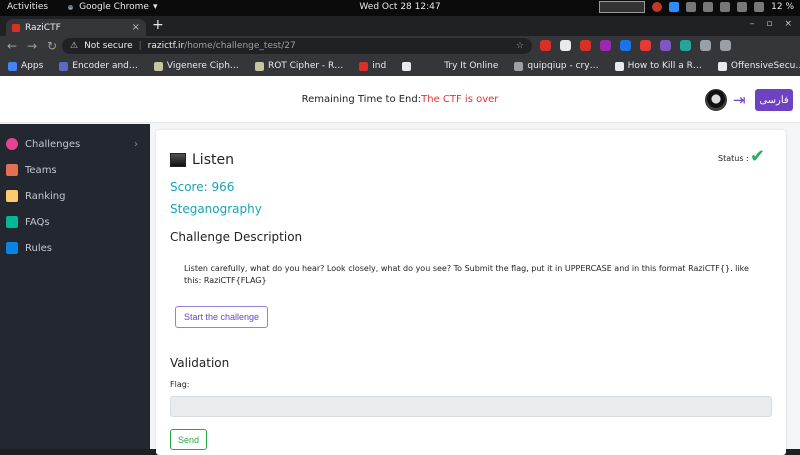 The height and width of the screenshot is (455, 800). Describe the element at coordinates (221, 317) in the screenshot. I see `start-challenge-button: Start the challenge` at that location.